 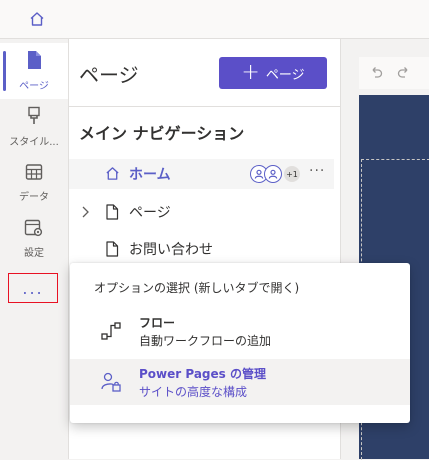 I want to click on rail-item-label: 設定, so click(x=34, y=253).